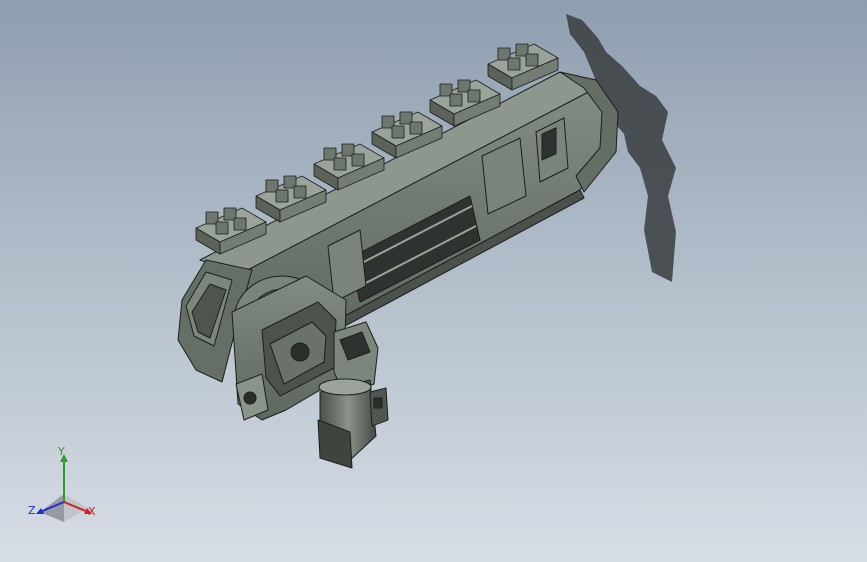 The height and width of the screenshot is (562, 867). I want to click on triad-x-label: X, so click(92, 511).